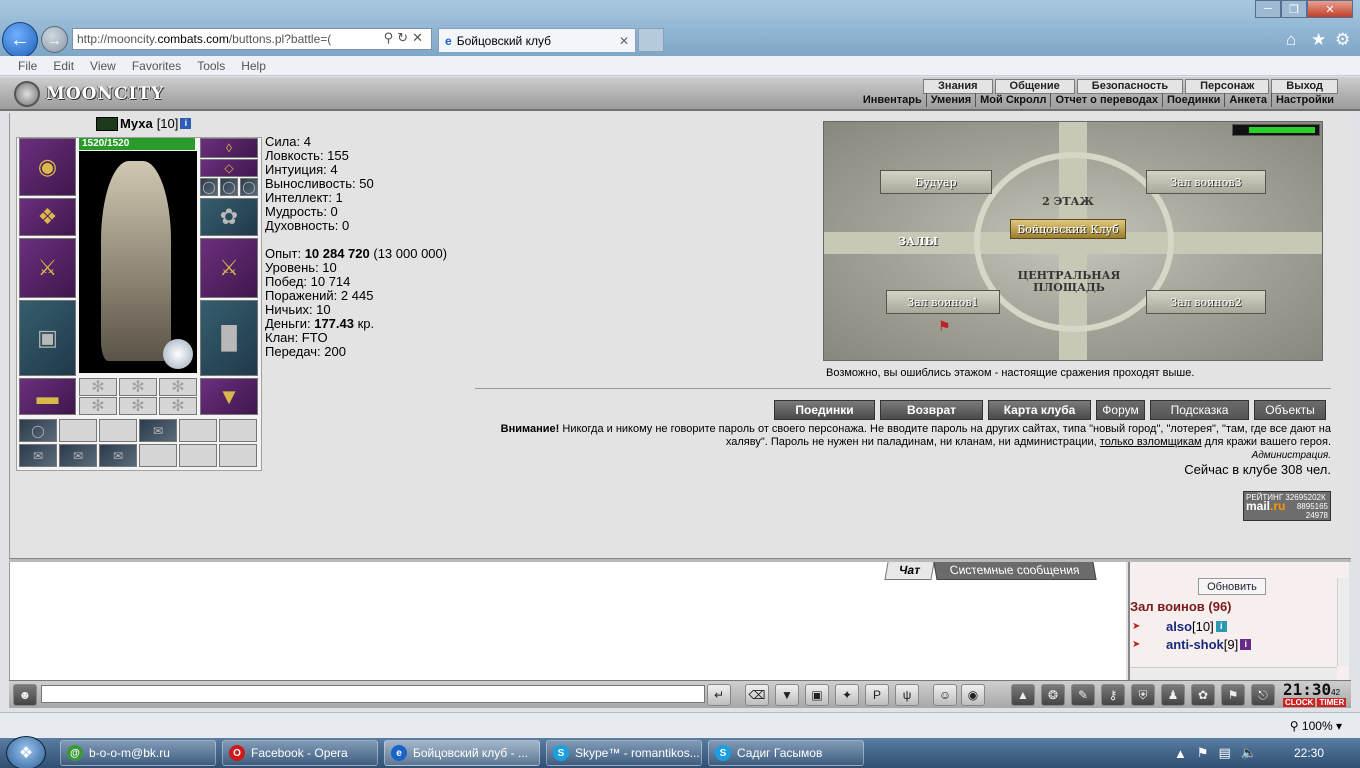 The width and height of the screenshot is (1360, 768). I want to click on menu-favorites: Favorites, so click(156, 66).